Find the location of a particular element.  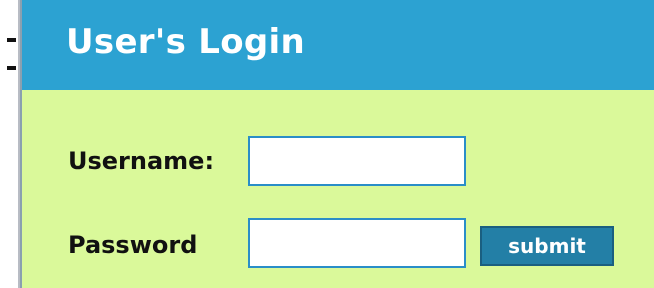

username-input is located at coordinates (357, 161).